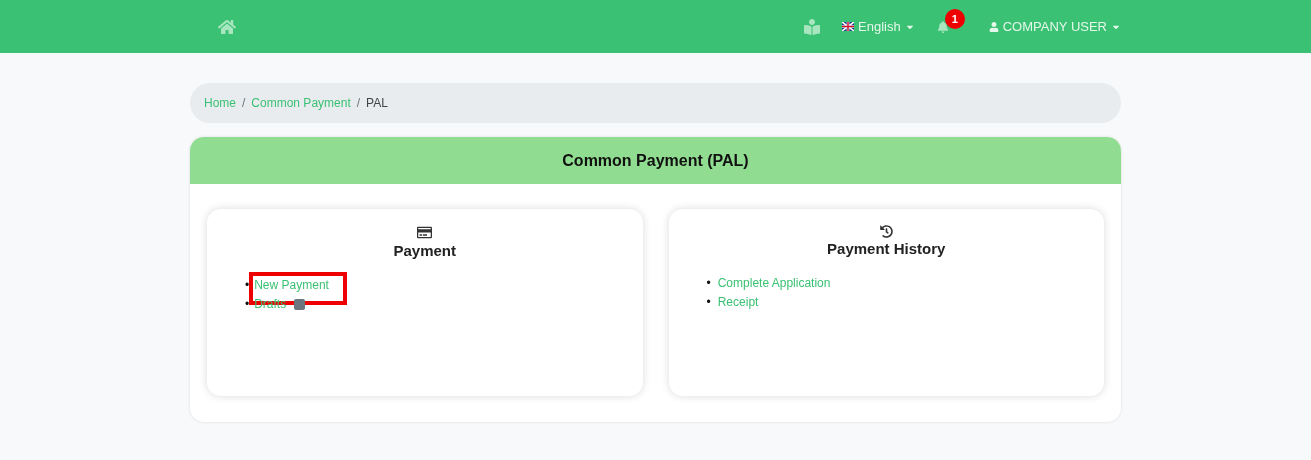 The width and height of the screenshot is (1311, 460). I want to click on link: Complete Application, so click(774, 283).